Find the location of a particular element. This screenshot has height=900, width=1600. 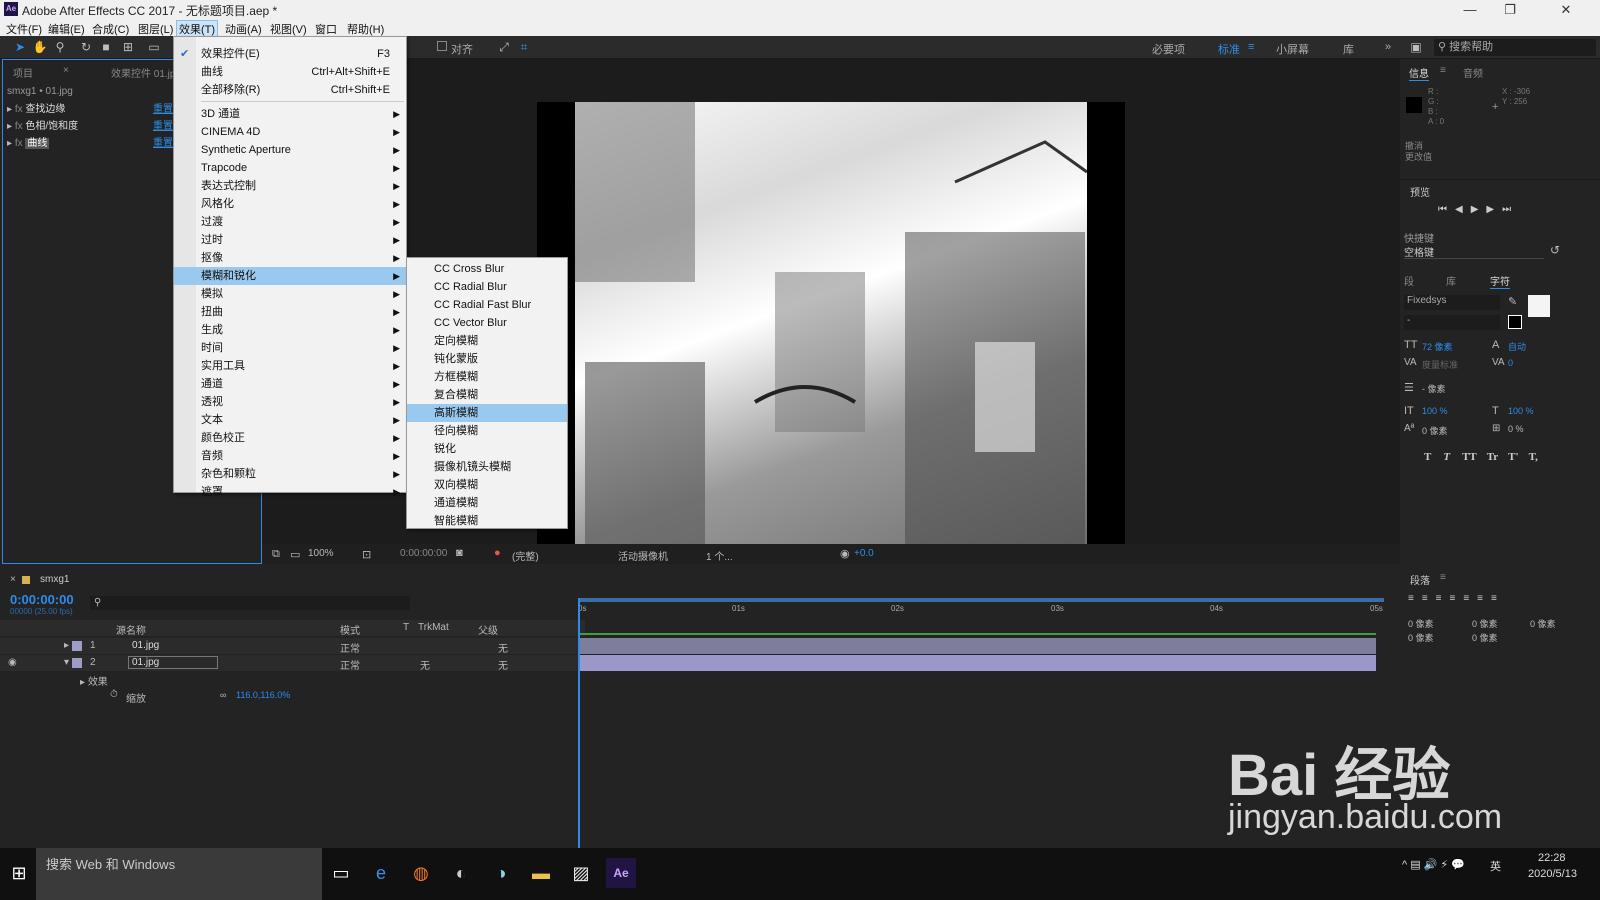

effect-menu-item: 遮罩 ▶ is located at coordinates (290, 492).